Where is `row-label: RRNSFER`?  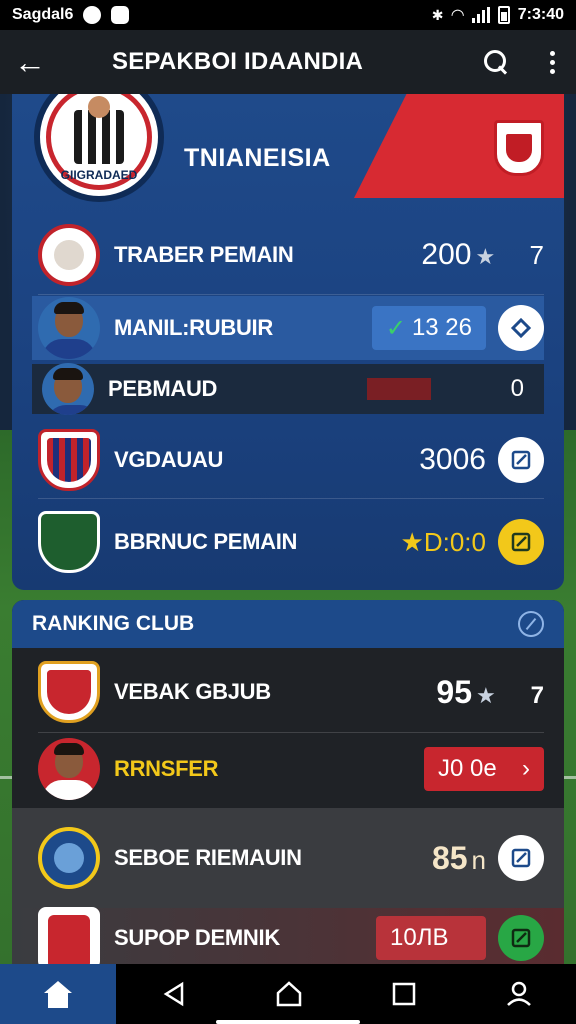 row-label: RRNSFER is located at coordinates (166, 768).